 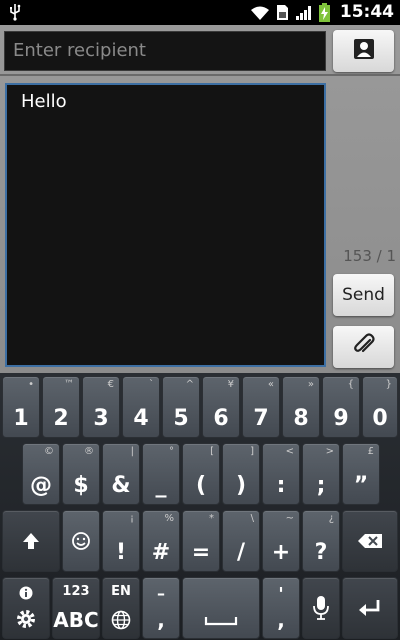 I want to click on key-label: ', so click(x=281, y=594).